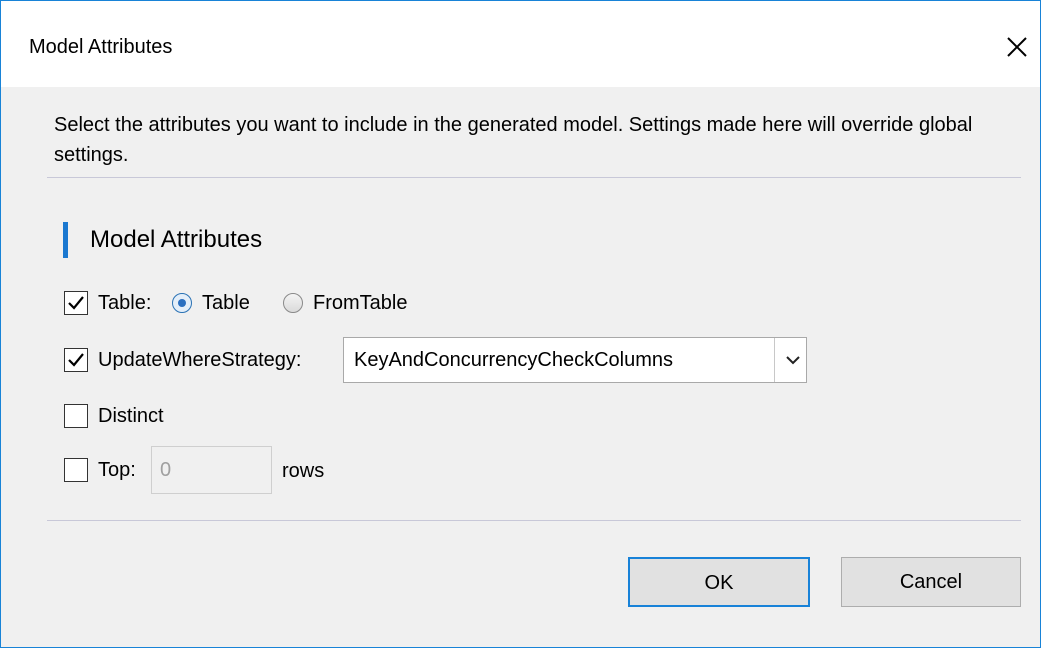 The width and height of the screenshot is (1041, 648). What do you see at coordinates (65, 240) in the screenshot?
I see `section-accent-bar` at bounding box center [65, 240].